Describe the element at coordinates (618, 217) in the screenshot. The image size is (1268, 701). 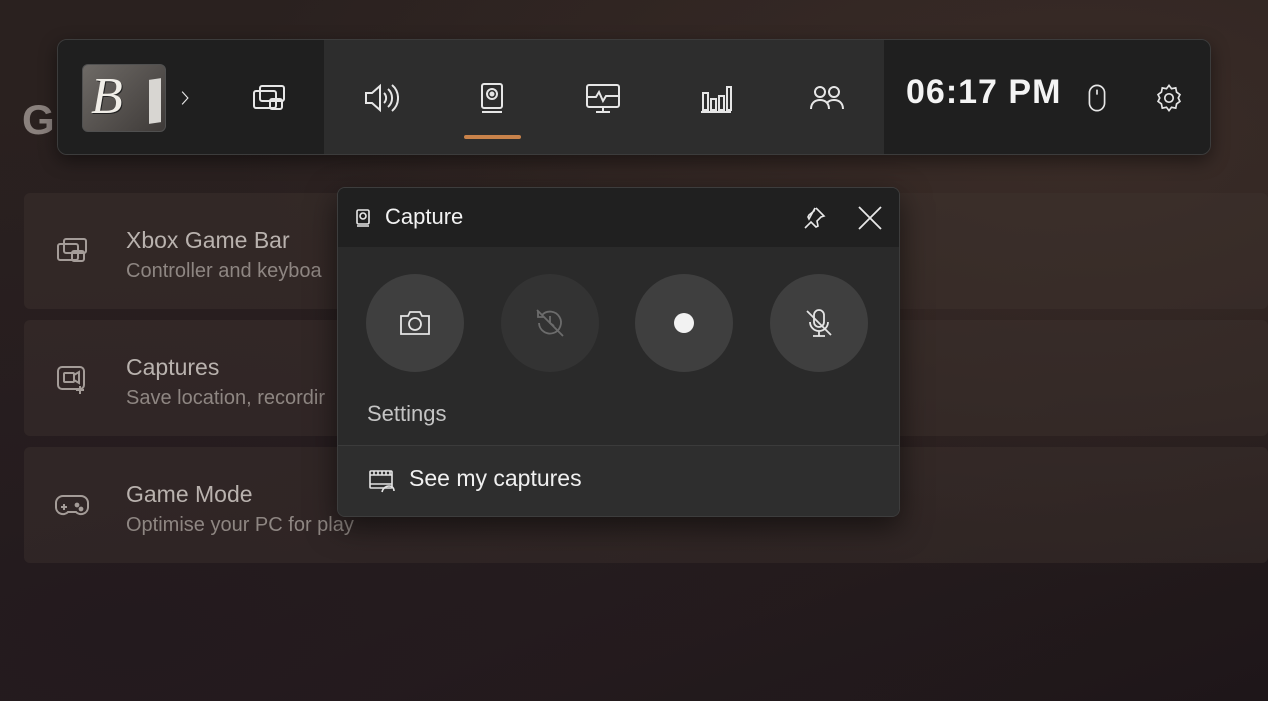
I see `capture-header: Capture` at that location.